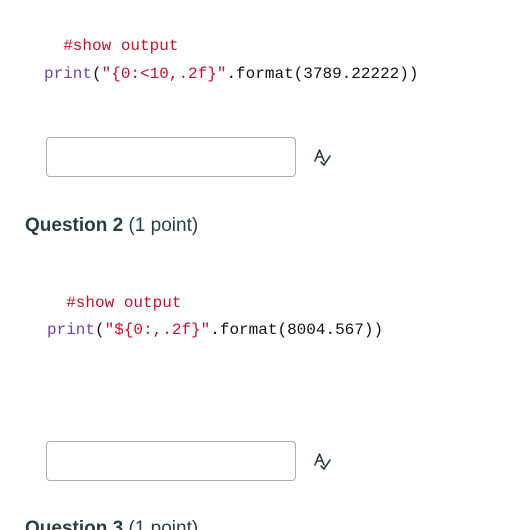 Image resolution: width=521 pixels, height=530 pixels. Describe the element at coordinates (74, 225) in the screenshot. I see `q2-title: Question 2` at that location.